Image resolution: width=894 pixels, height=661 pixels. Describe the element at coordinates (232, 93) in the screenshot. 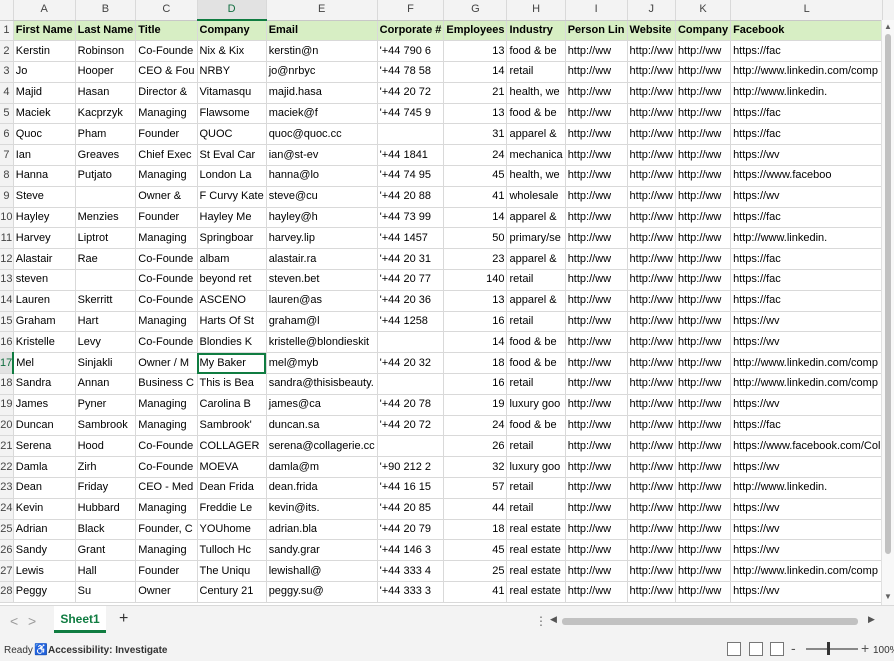

I see `cell: Vitamasqu` at that location.